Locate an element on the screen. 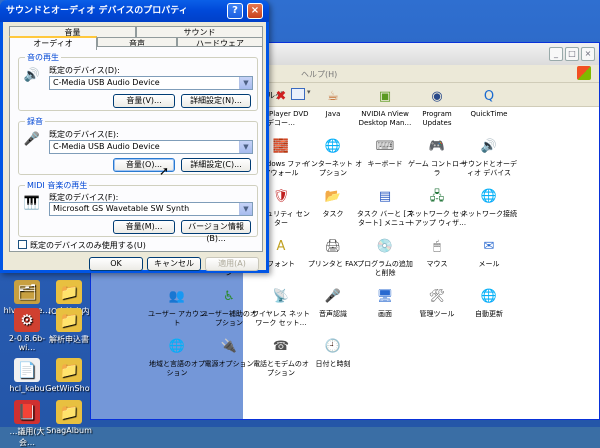  desktop-icon-label: SnagAlbum is located at coordinates (69, 430).